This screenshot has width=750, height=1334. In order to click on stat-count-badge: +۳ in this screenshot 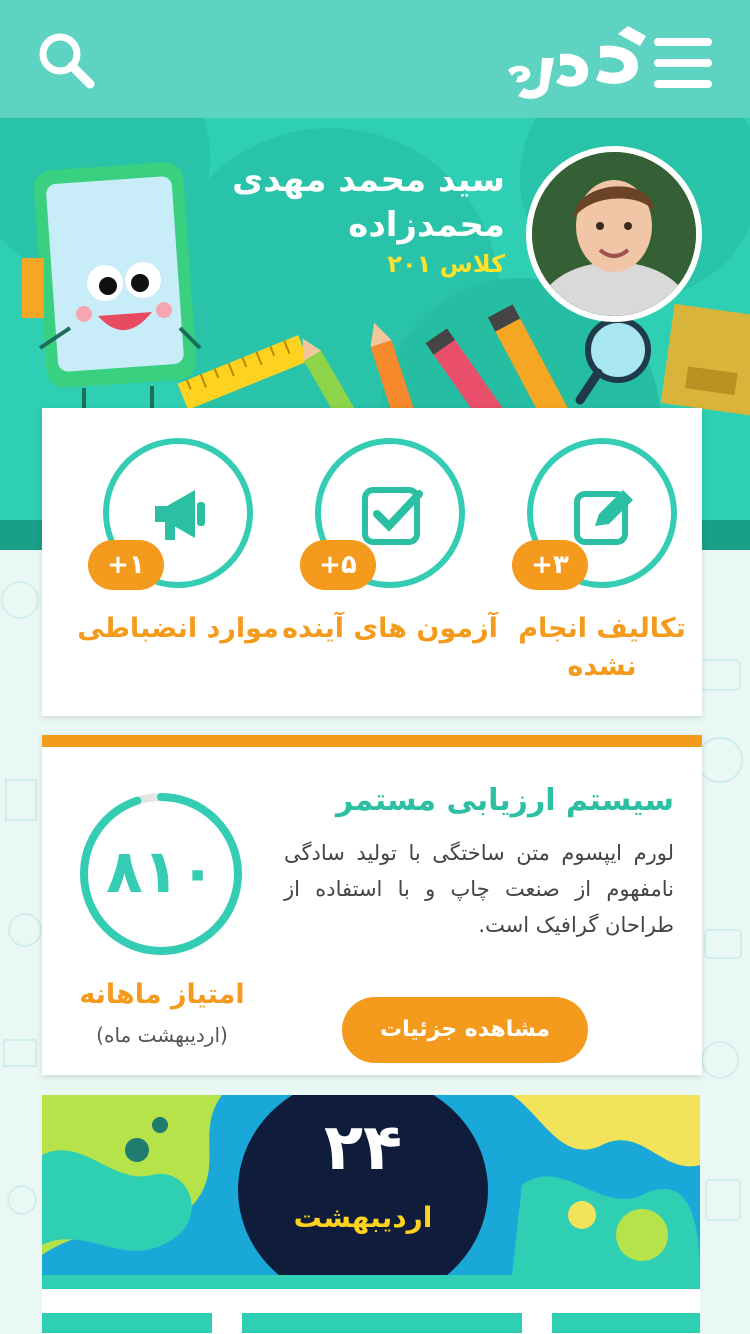, I will do `click(550, 565)`.